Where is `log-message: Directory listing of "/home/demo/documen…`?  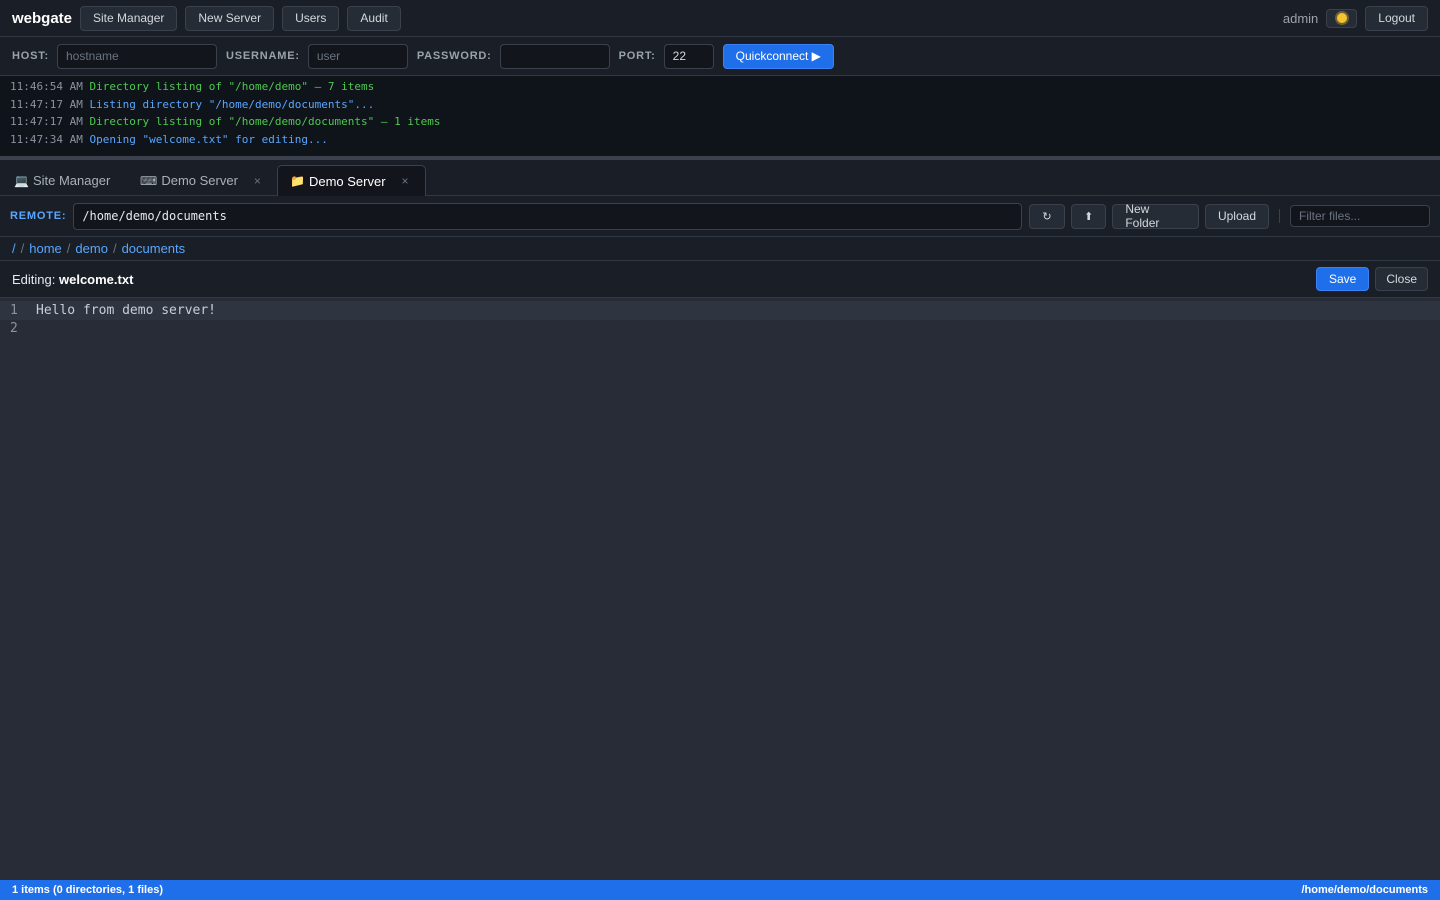 log-message: Directory listing of "/home/demo/documen… is located at coordinates (265, 121).